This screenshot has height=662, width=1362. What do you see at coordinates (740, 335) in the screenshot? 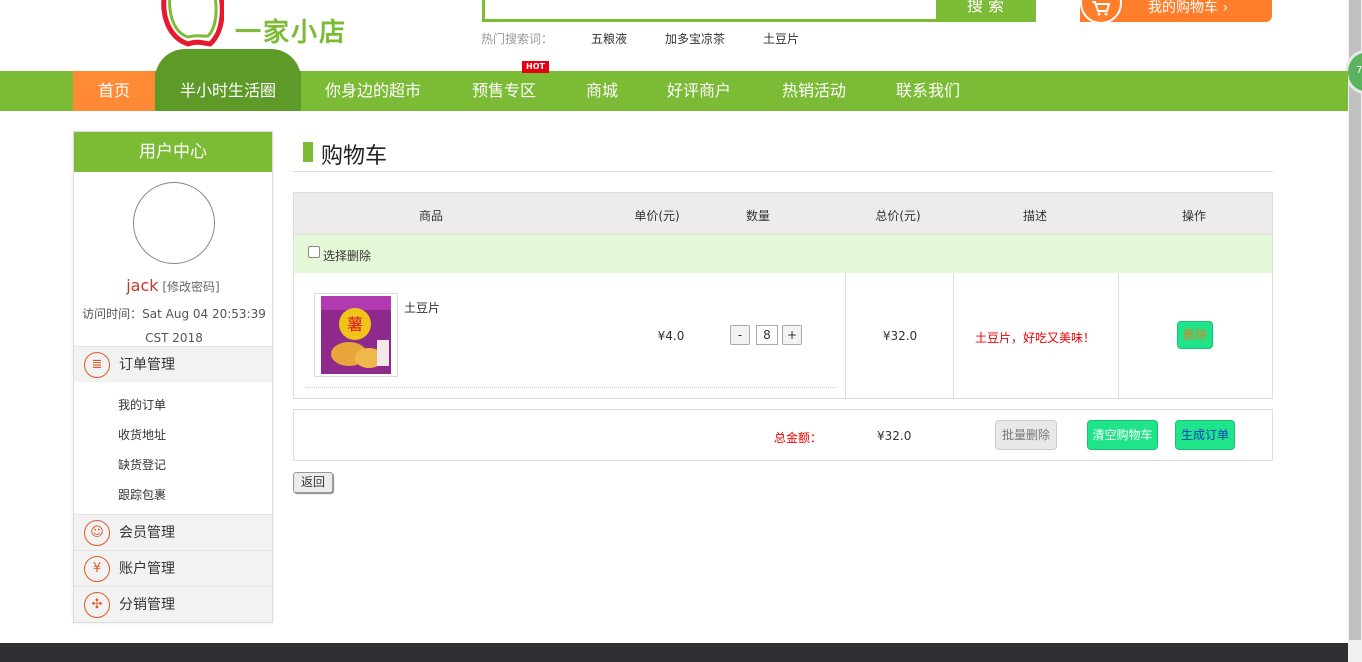
I see `quantity-decrease-button: -` at bounding box center [740, 335].